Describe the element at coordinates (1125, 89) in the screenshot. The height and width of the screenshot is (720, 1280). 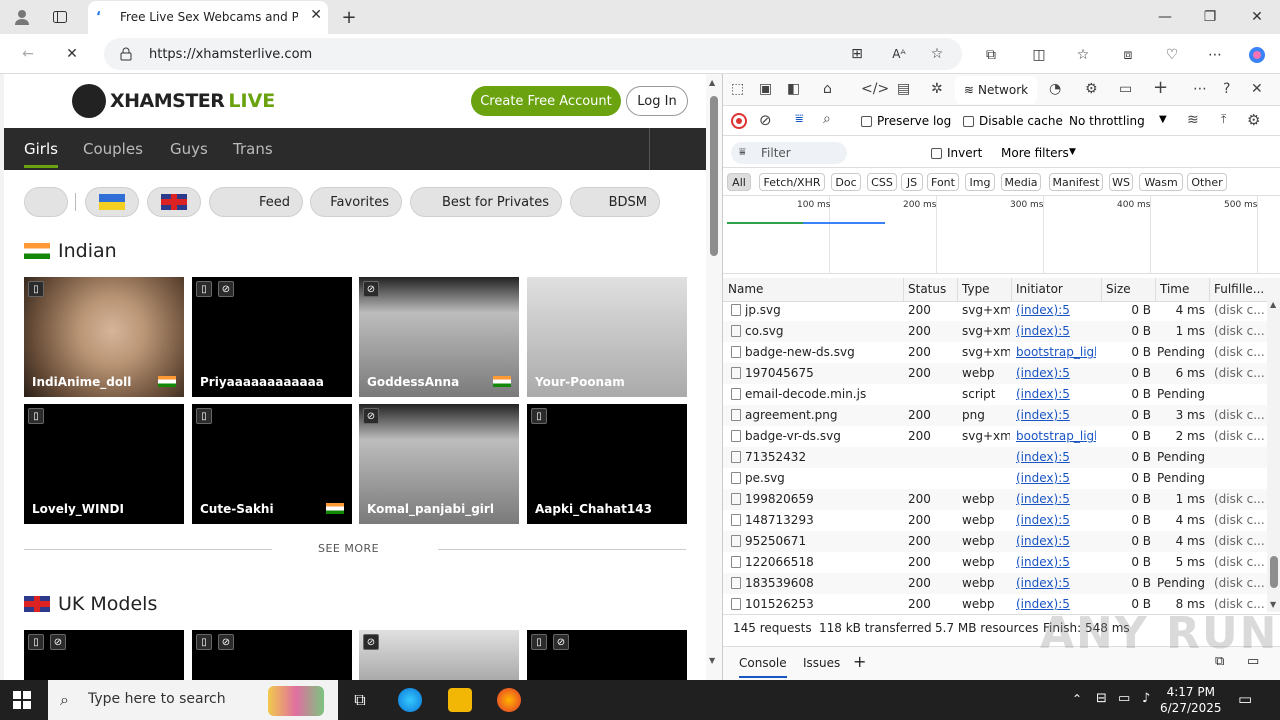
I see `application-icon: ▭` at that location.